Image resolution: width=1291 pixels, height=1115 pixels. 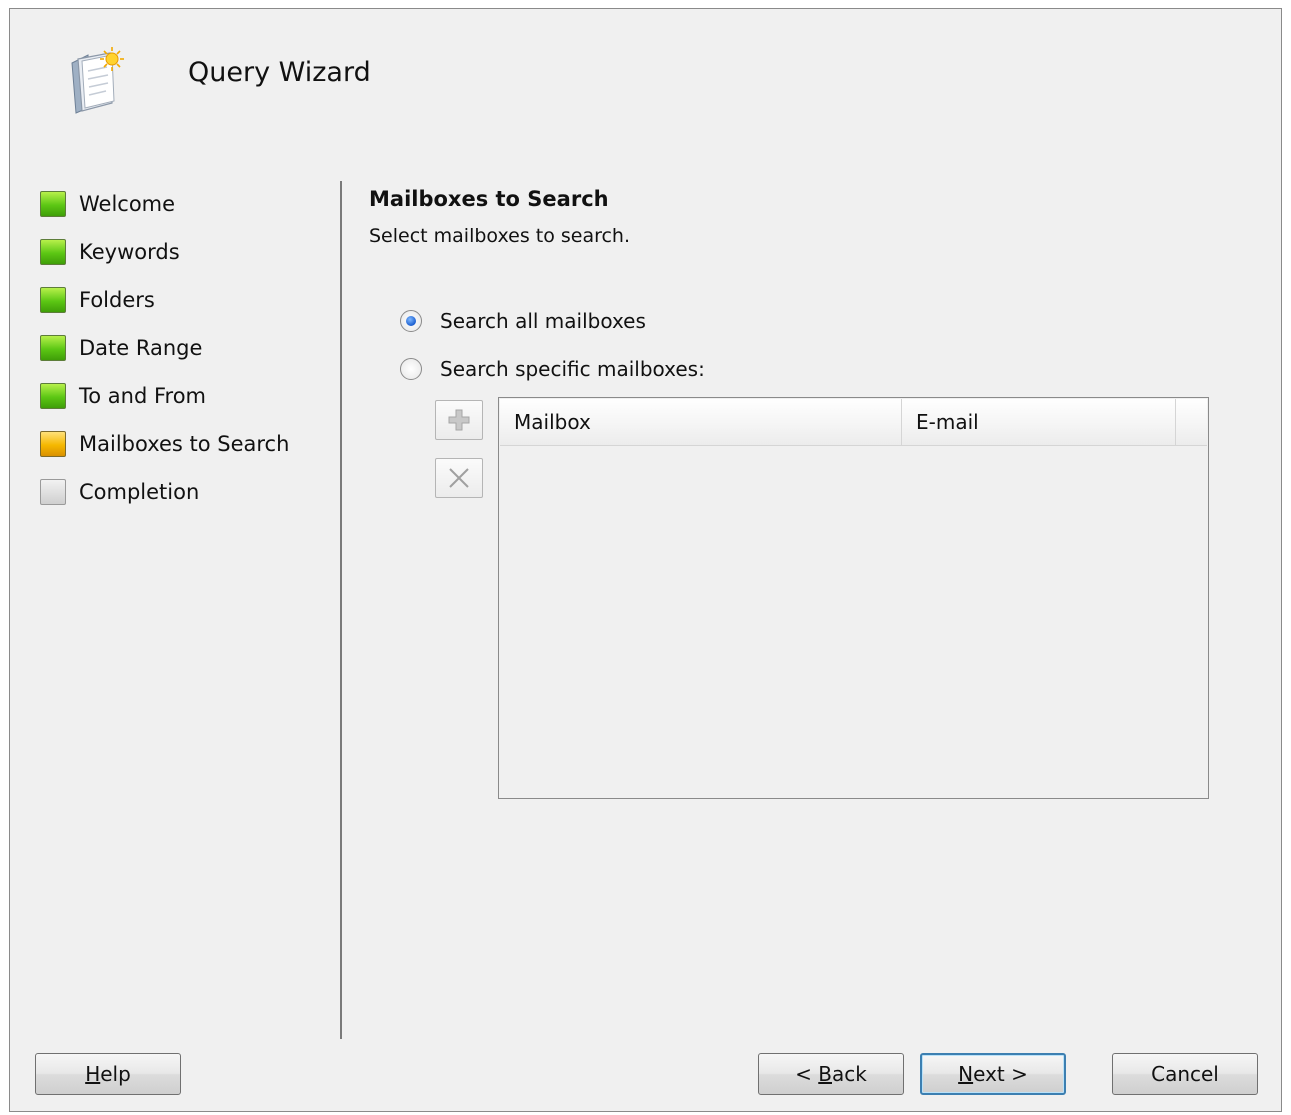 I want to click on section-subtitle: Select mailboxes to search., so click(x=500, y=236).